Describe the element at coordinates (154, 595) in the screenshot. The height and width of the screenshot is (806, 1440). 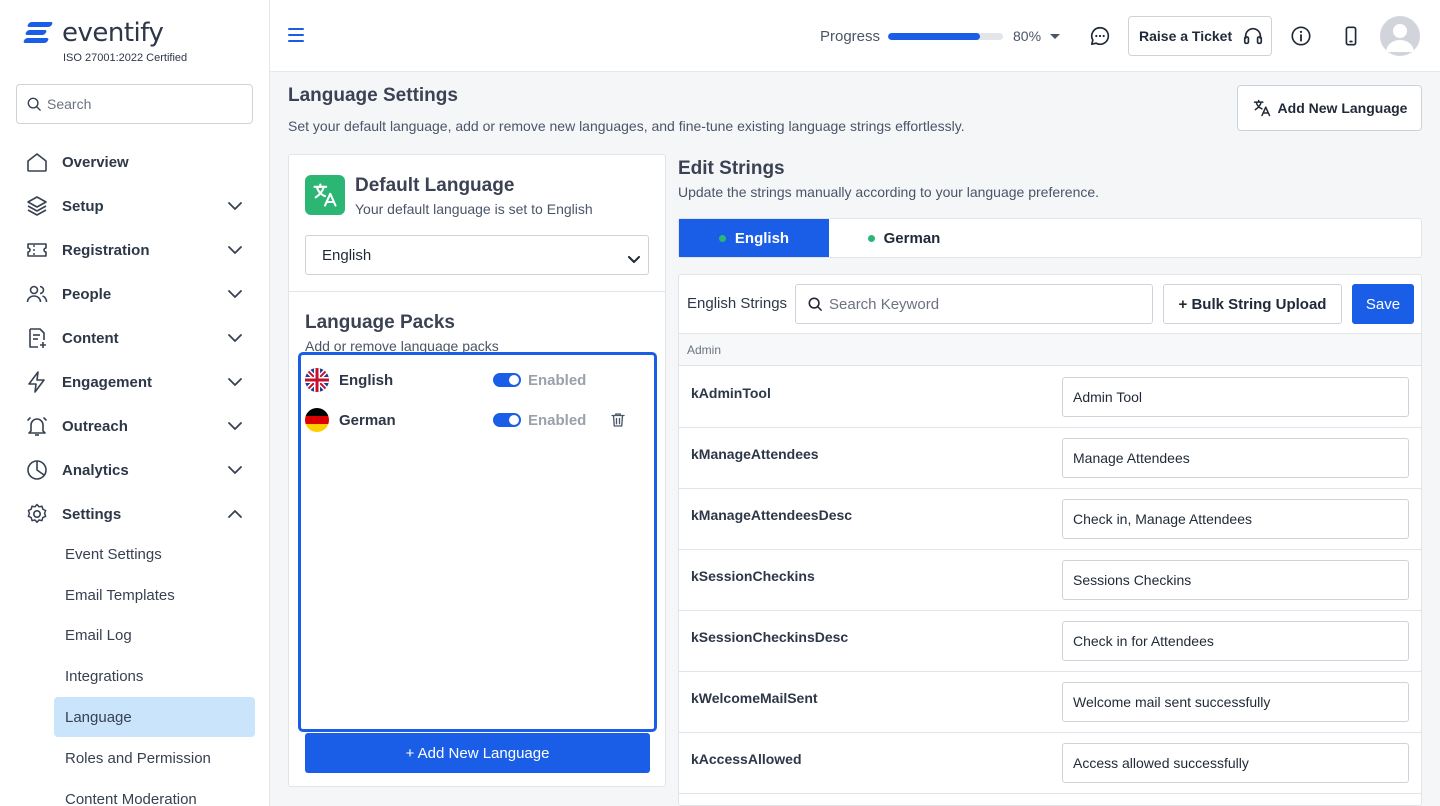
I see `sidebar-subitem-email-templates: Email Templates` at that location.